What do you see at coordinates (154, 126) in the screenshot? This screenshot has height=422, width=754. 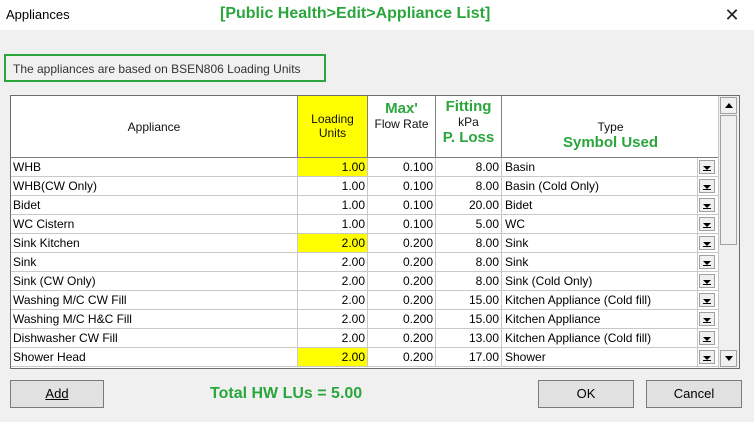 I see `column-header-appliance: Appliance` at bounding box center [154, 126].